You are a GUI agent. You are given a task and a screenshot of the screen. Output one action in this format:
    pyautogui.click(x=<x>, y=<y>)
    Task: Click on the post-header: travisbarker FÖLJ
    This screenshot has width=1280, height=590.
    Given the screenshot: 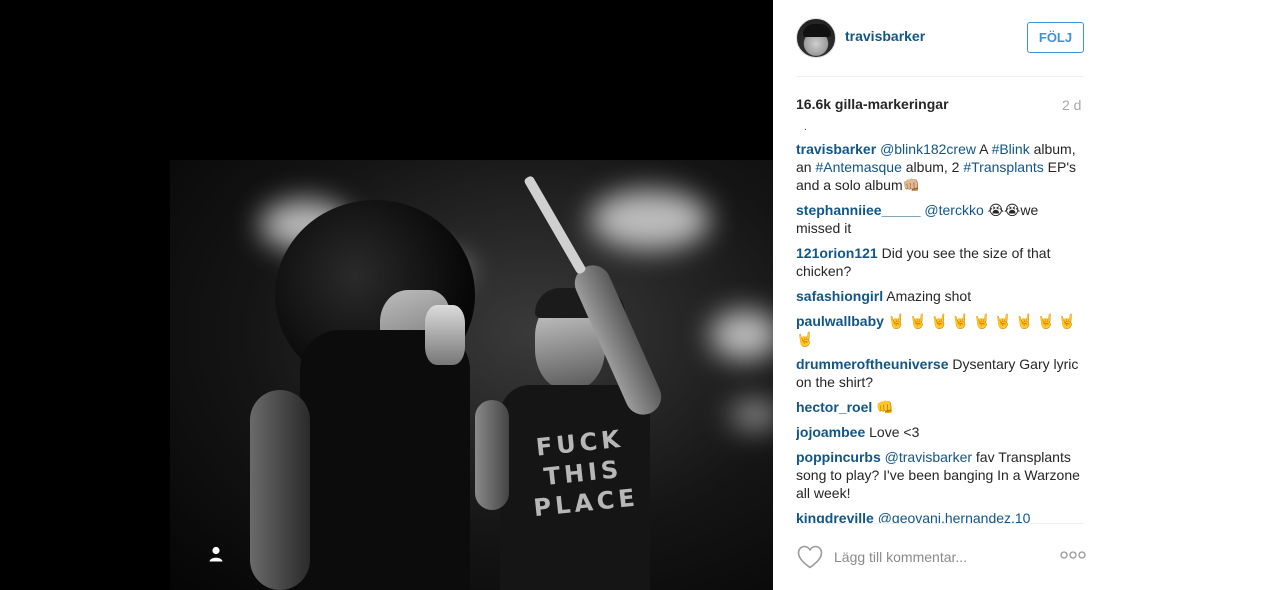 What is the action you would take?
    pyautogui.click(x=940, y=46)
    